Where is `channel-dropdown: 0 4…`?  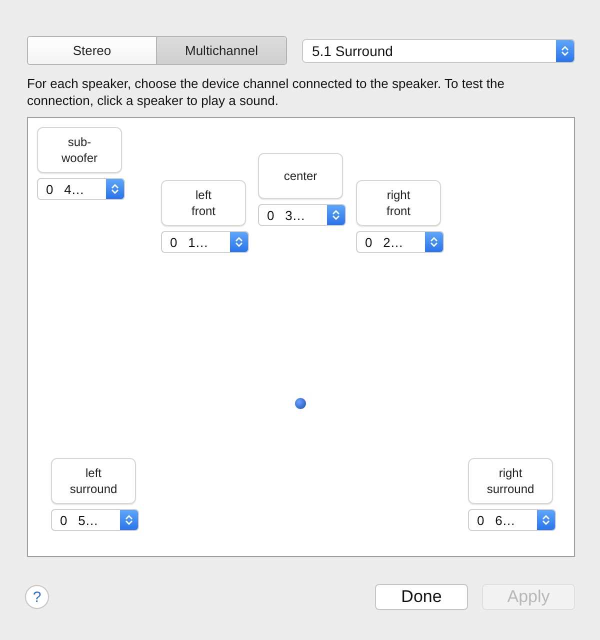 channel-dropdown: 0 4… is located at coordinates (81, 189).